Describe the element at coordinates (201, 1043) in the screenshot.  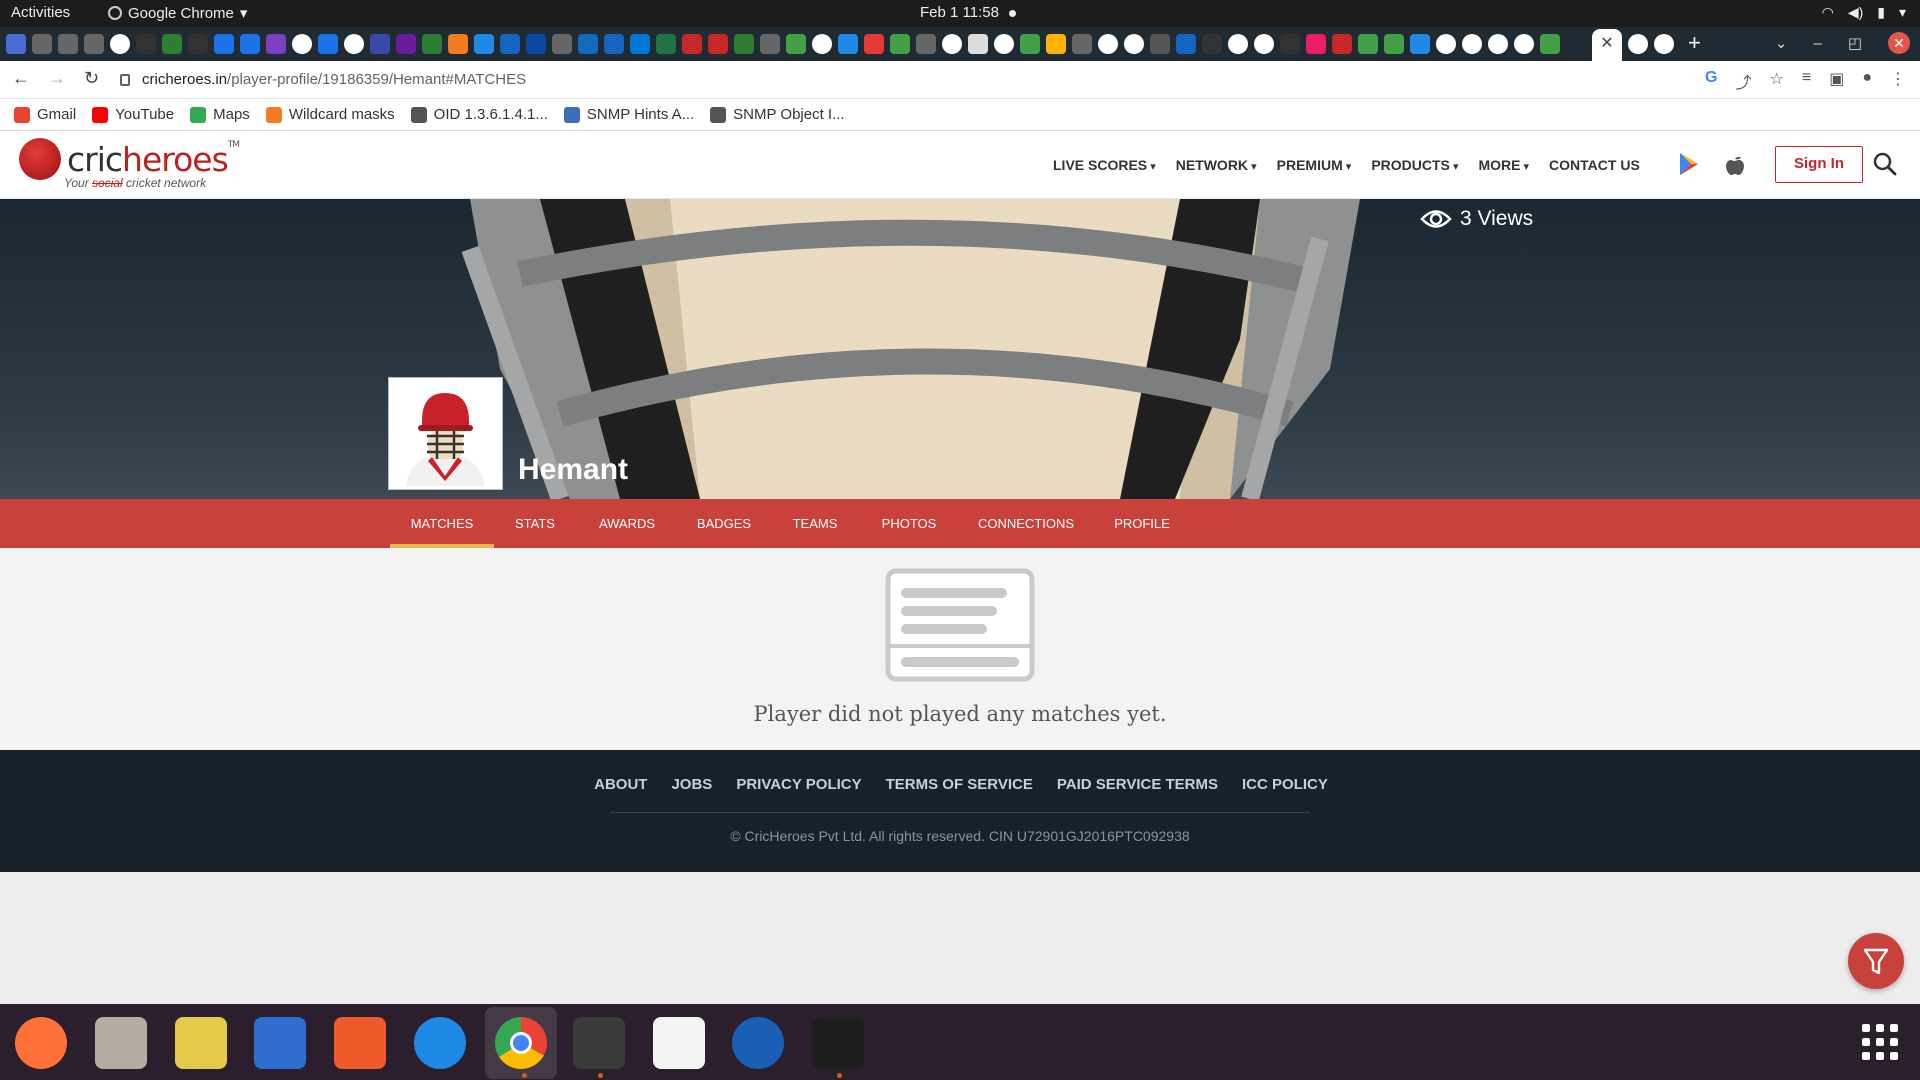
I see `rhythmbox-icon` at that location.